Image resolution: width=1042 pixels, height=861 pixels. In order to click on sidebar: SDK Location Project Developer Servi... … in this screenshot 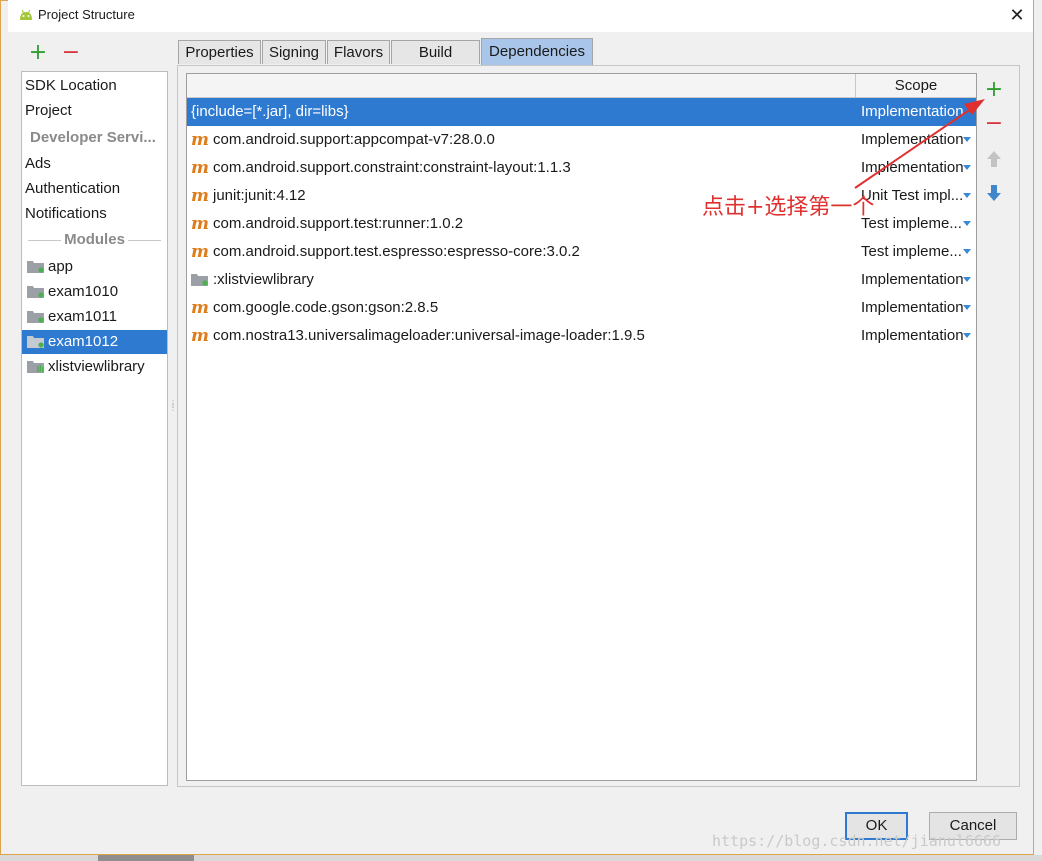, I will do `click(94, 428)`.